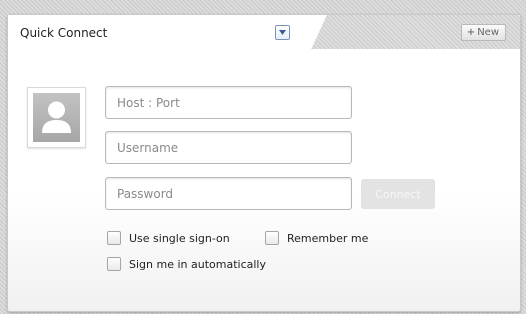  What do you see at coordinates (328, 238) in the screenshot?
I see `remember-me-label: Remember me` at bounding box center [328, 238].